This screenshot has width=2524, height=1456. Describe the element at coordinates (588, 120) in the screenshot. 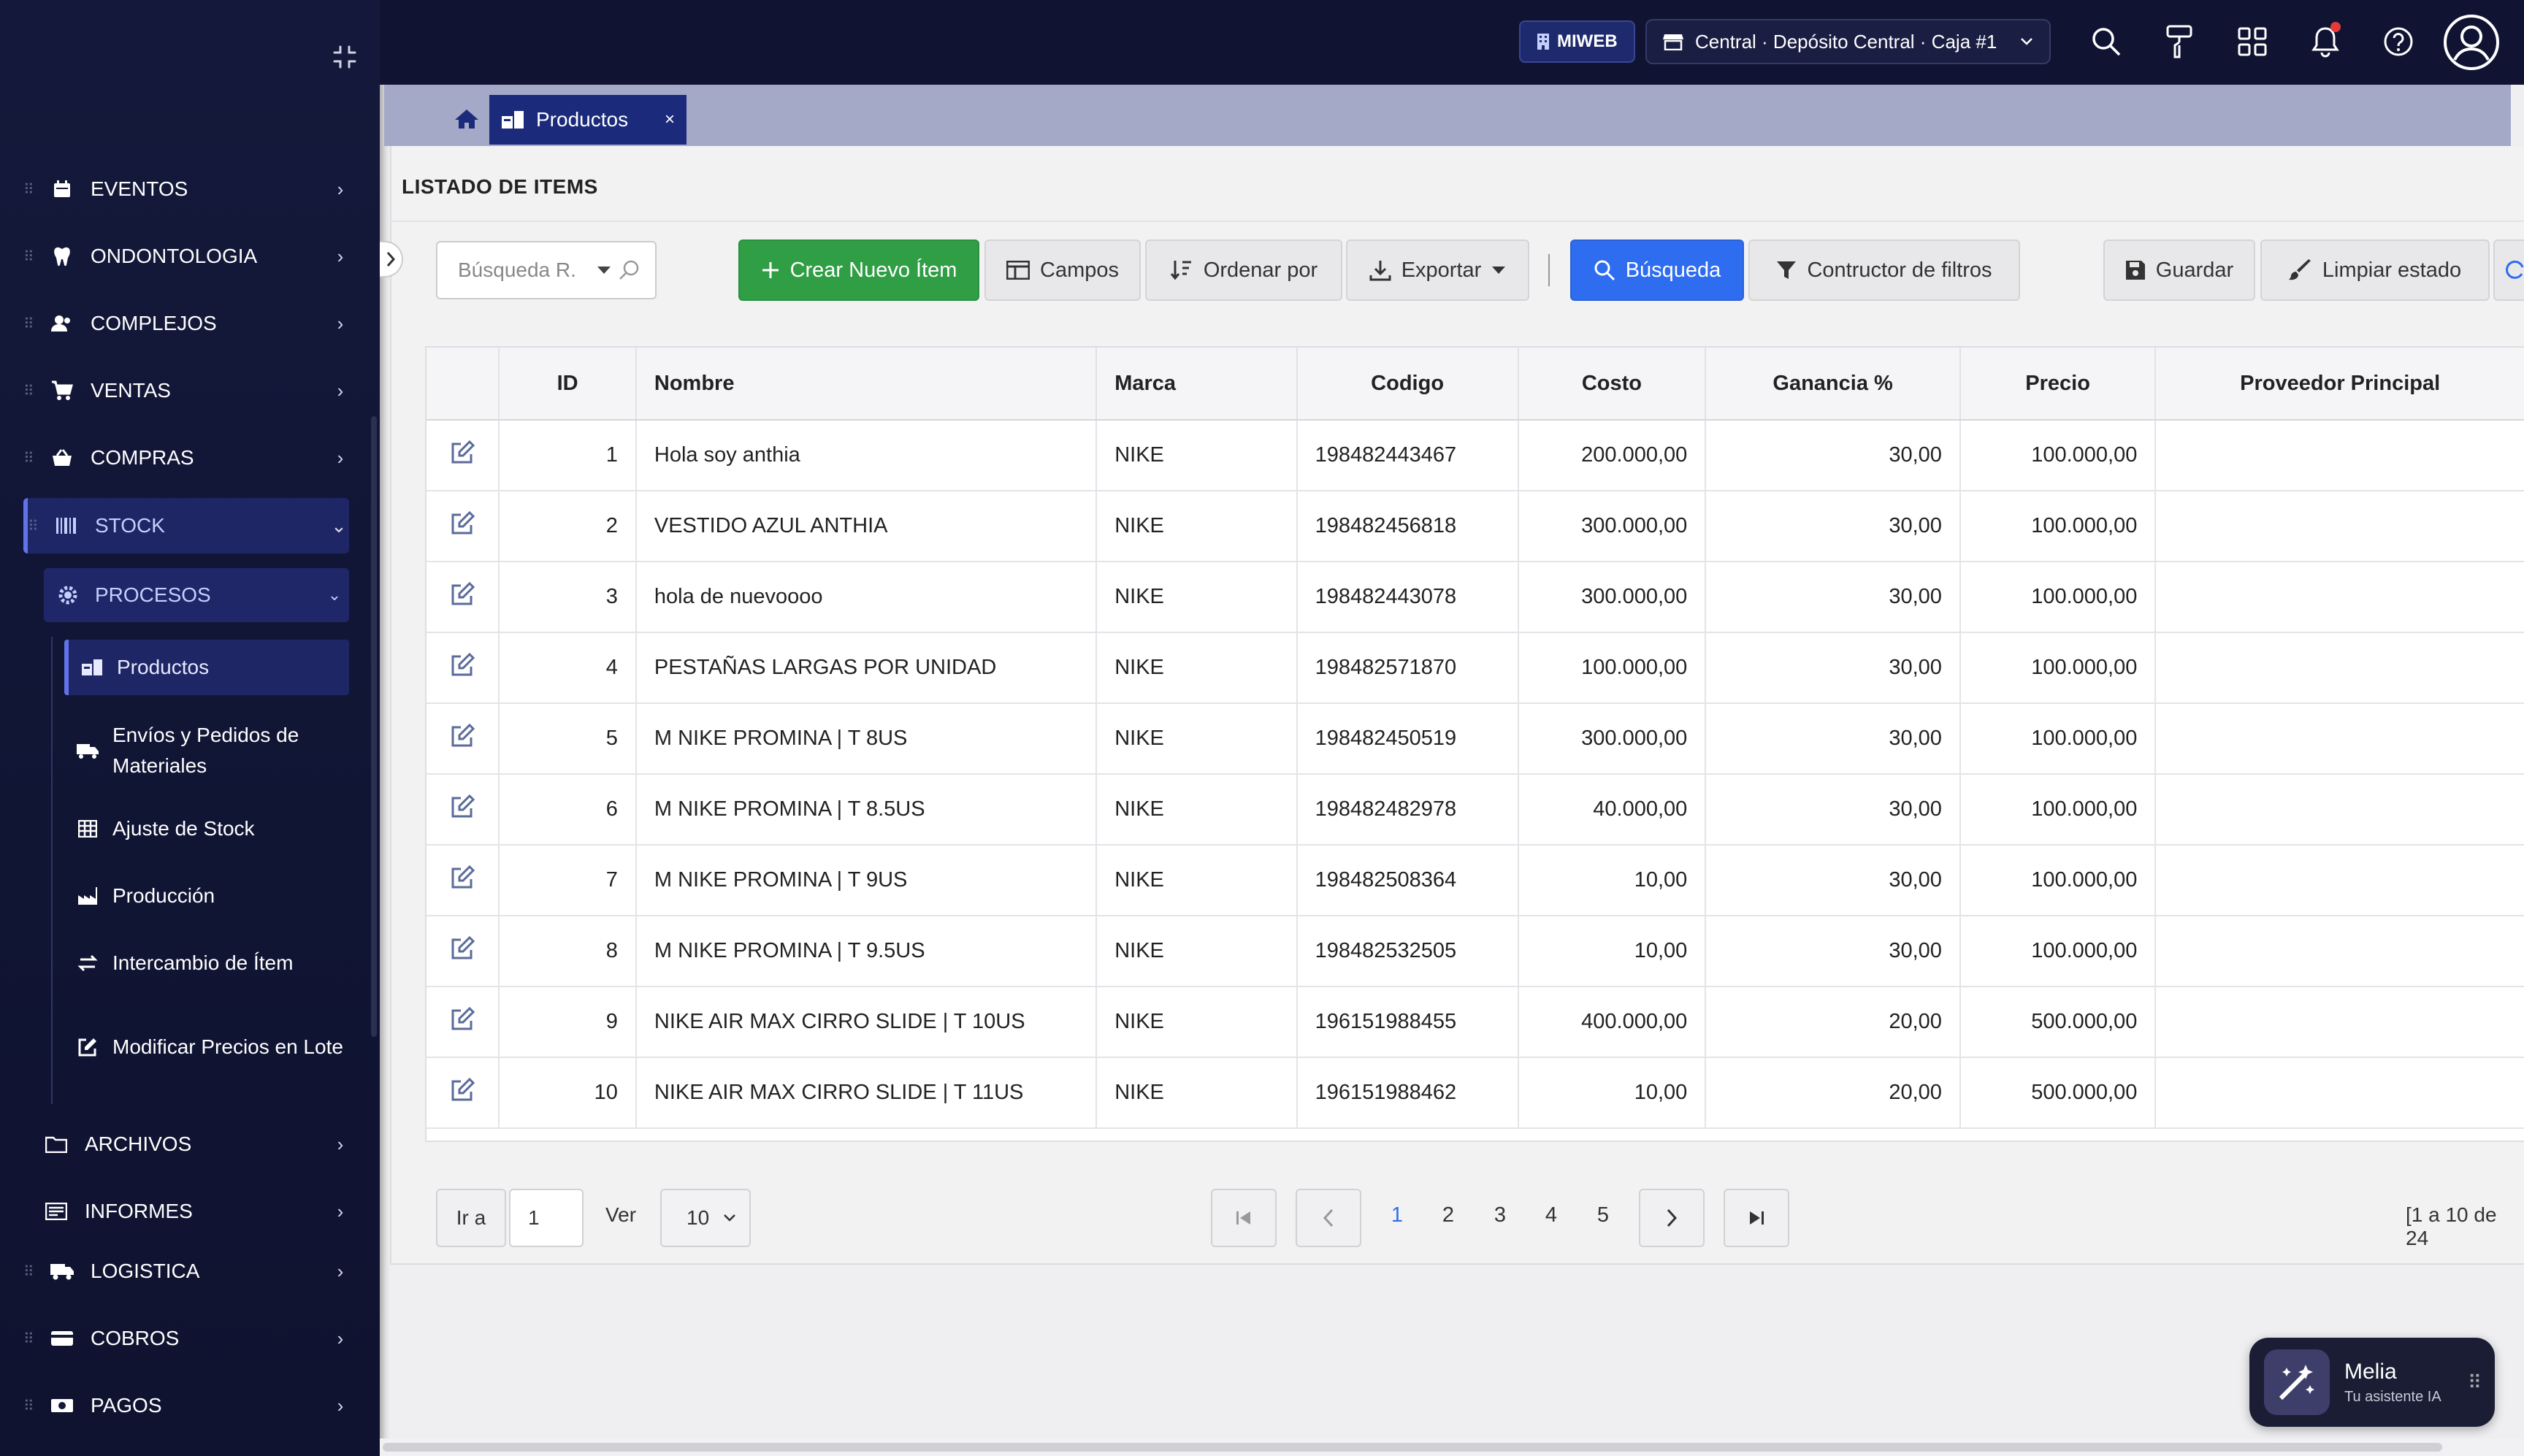

I see `tab-productos: Productos ×` at that location.